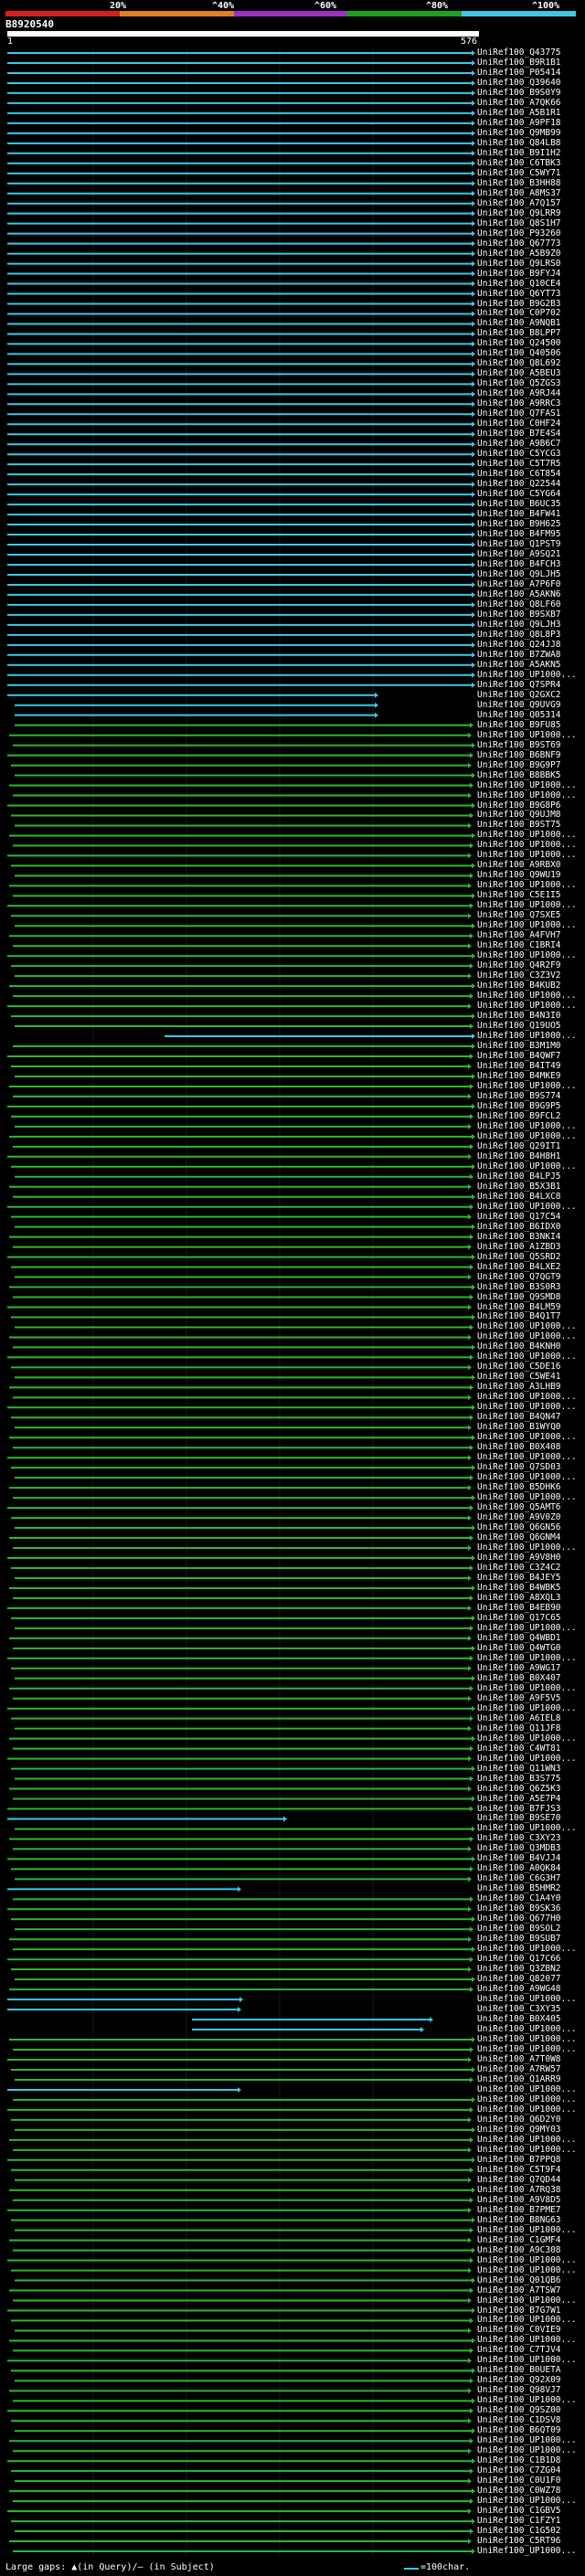 This screenshot has width=585, height=2576. What do you see at coordinates (531, 765) in the screenshot?
I see `hit-label: UniRef100_B9G9P7` at bounding box center [531, 765].